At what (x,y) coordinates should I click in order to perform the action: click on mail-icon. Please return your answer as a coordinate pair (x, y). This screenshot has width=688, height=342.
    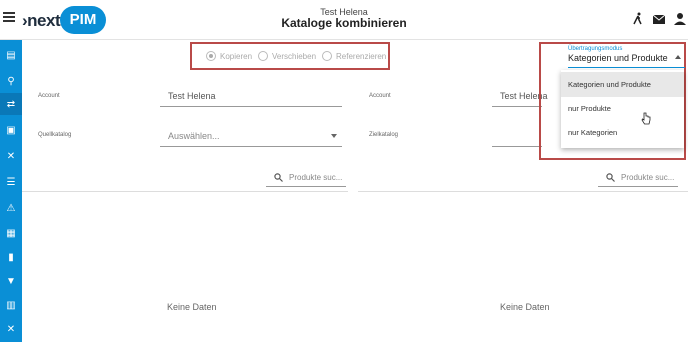
    Looking at the image, I should click on (659, 19).